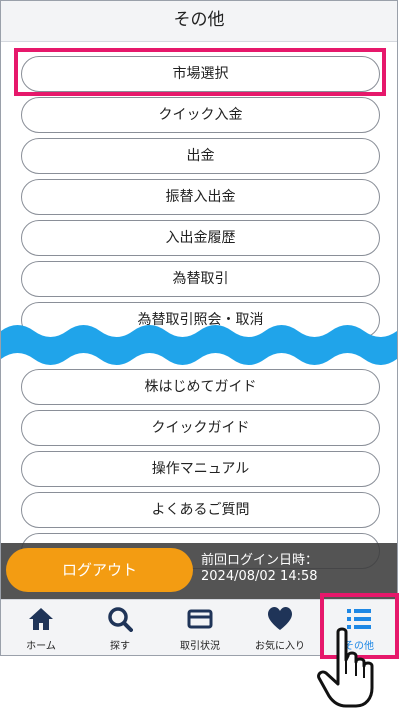  I want to click on stock-beginner-guide-button: 株はじめてガイド, so click(200, 387).